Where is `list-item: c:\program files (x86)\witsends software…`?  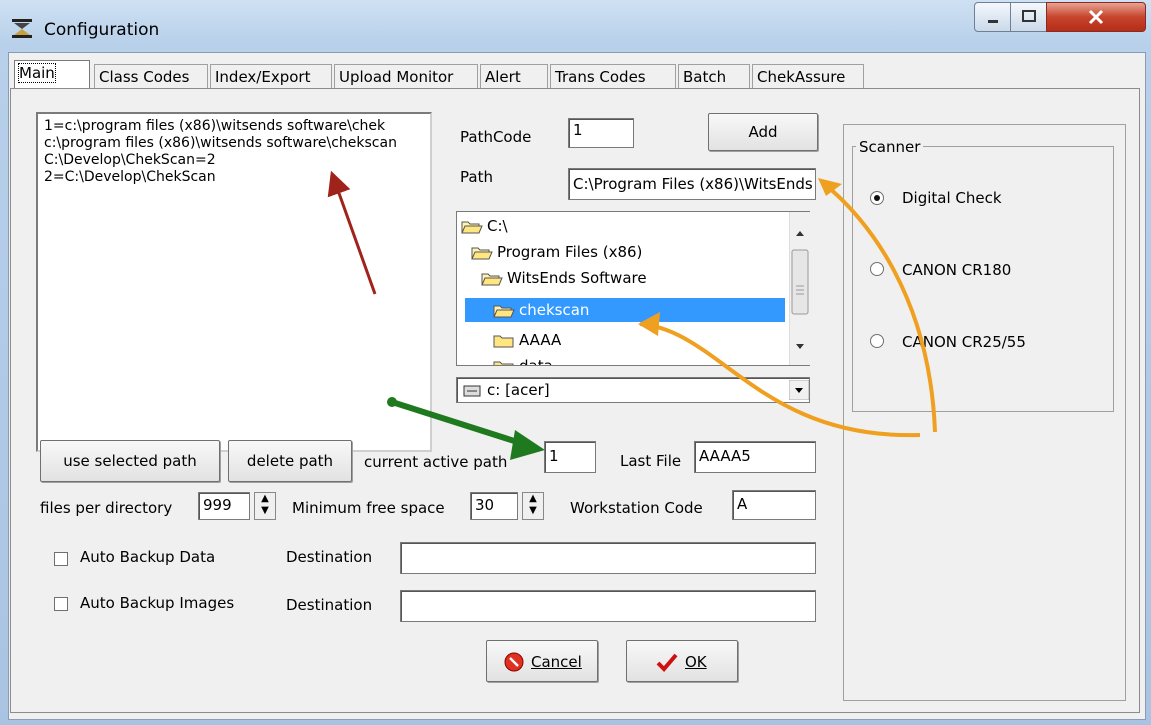
list-item: c:\program files (x86)\witsends software… is located at coordinates (234, 143).